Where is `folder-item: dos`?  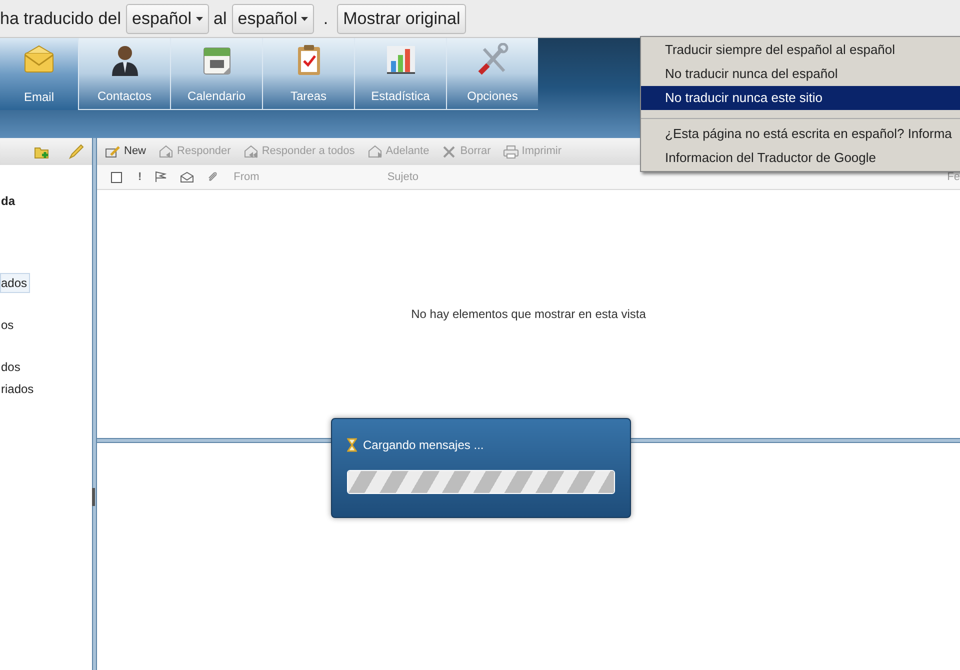 folder-item: dos is located at coordinates (12, 367).